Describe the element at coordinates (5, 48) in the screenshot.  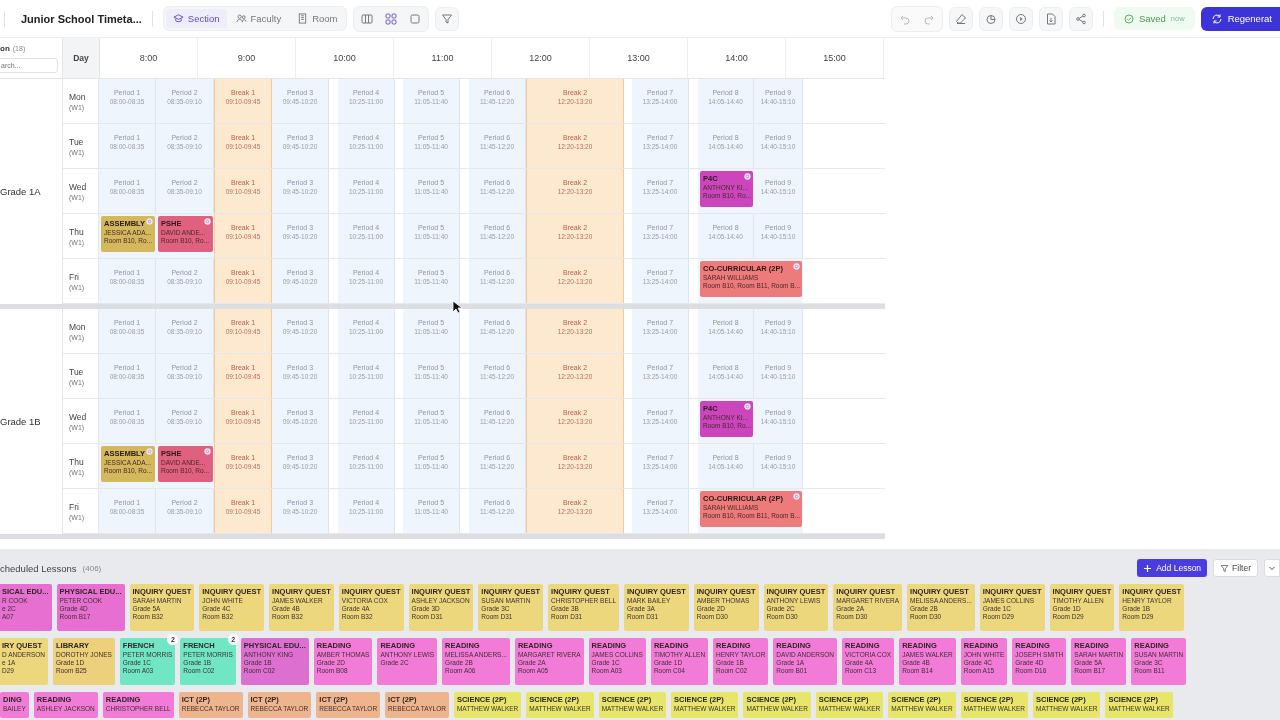
I see `panel-title: on` at that location.